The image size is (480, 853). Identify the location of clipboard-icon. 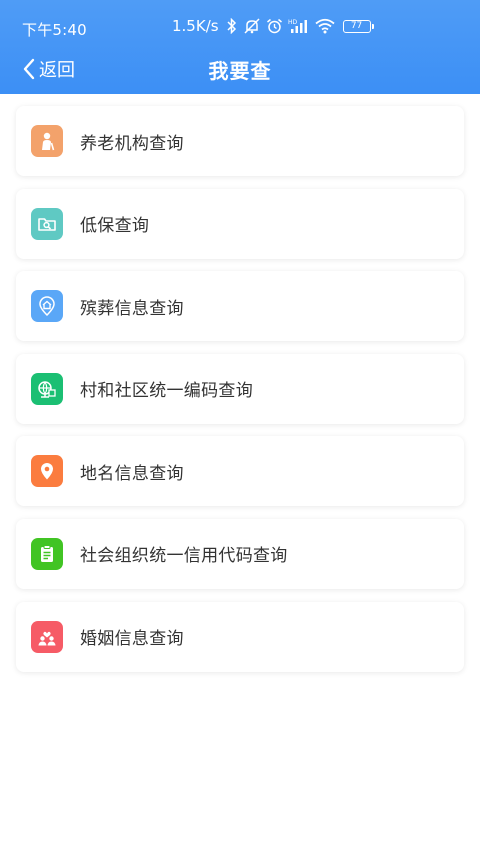
(47, 553).